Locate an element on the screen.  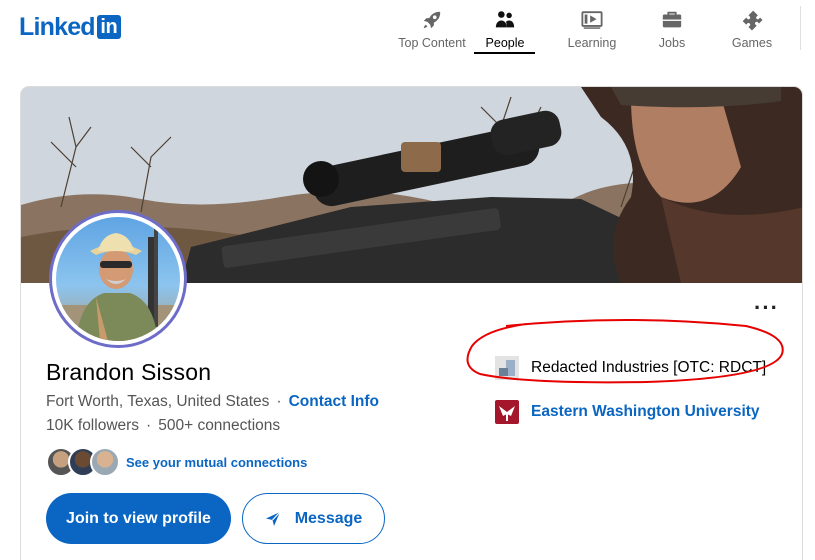
current-company: Redacted Industries [OTC: RDCT] is located at coordinates (630, 368).